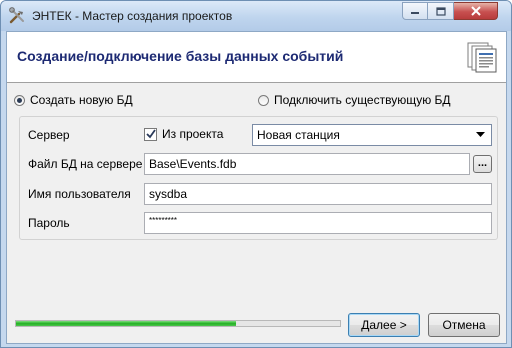 This screenshot has height=348, width=512. Describe the element at coordinates (372, 135) in the screenshot. I see `server-select: Новая станция` at that location.